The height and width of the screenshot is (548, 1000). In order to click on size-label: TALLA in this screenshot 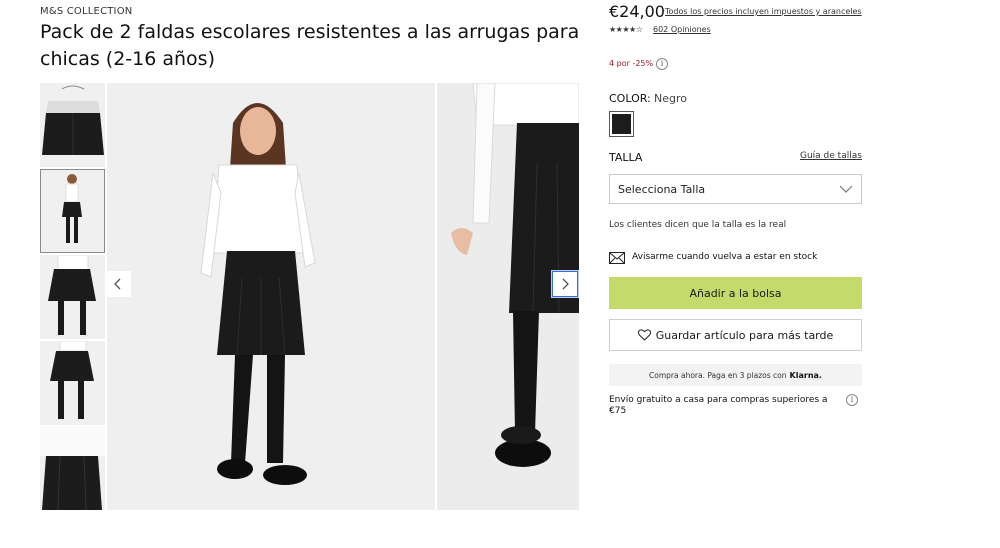, I will do `click(626, 157)`.